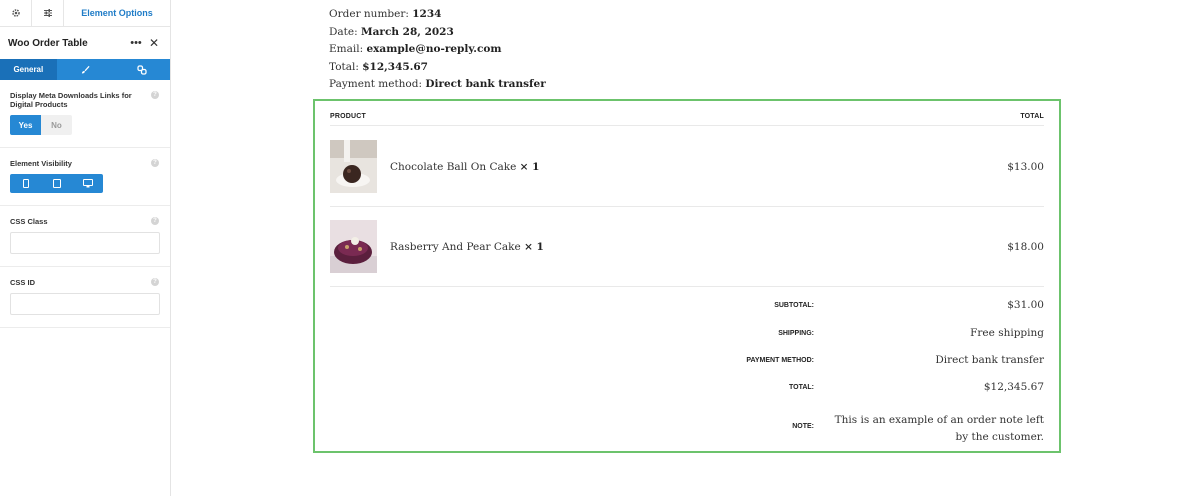 The image size is (1200, 496). What do you see at coordinates (369, 14) in the screenshot?
I see `order-number-label: Order number:` at bounding box center [369, 14].